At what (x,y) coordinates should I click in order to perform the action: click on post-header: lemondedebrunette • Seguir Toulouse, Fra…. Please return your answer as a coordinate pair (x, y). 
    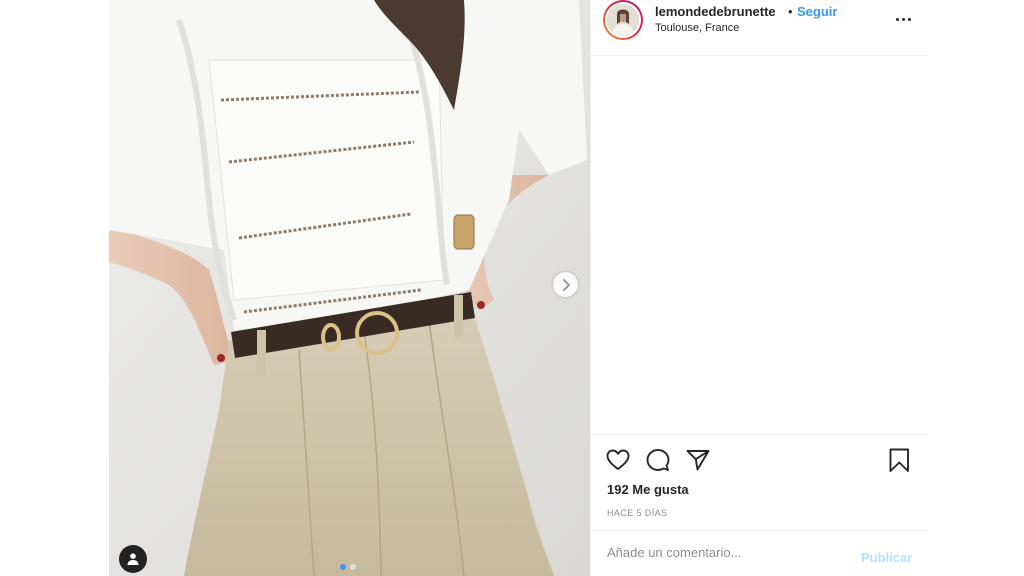
    Looking at the image, I should click on (759, 28).